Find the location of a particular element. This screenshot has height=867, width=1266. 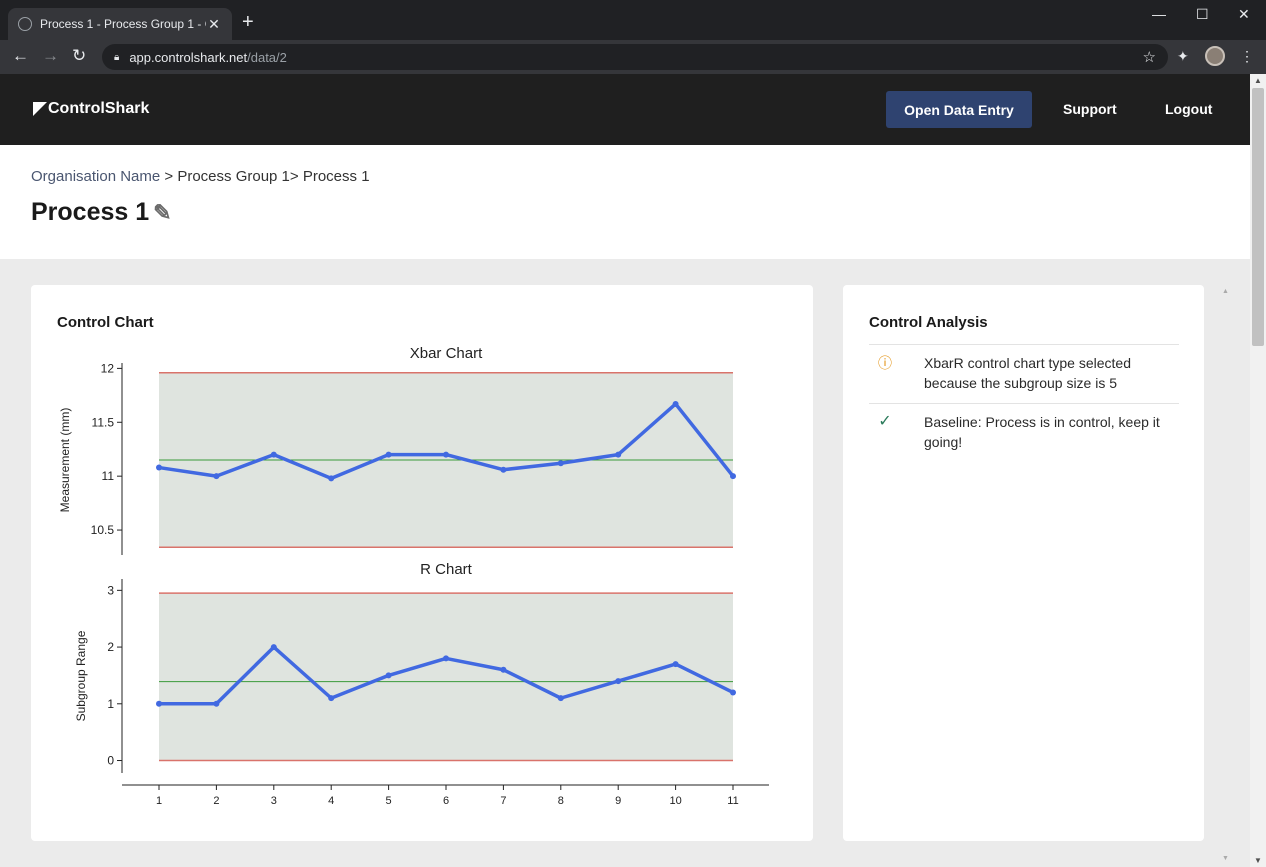

x-tick-label: 4 is located at coordinates (331, 801).